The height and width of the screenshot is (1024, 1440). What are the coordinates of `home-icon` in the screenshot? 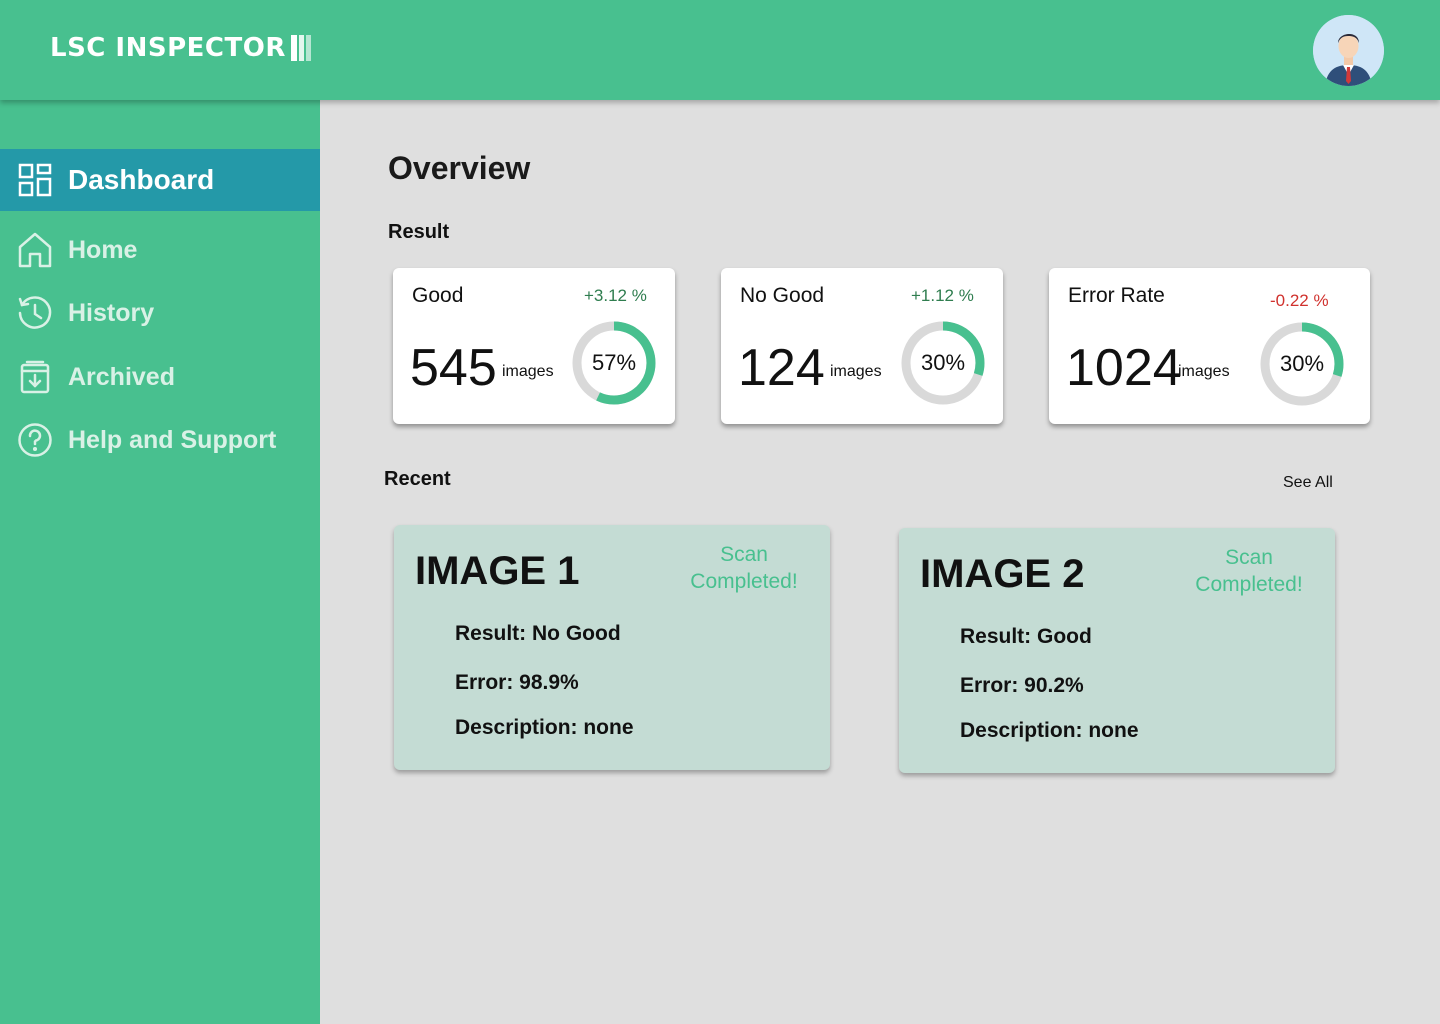 It's located at (35, 250).